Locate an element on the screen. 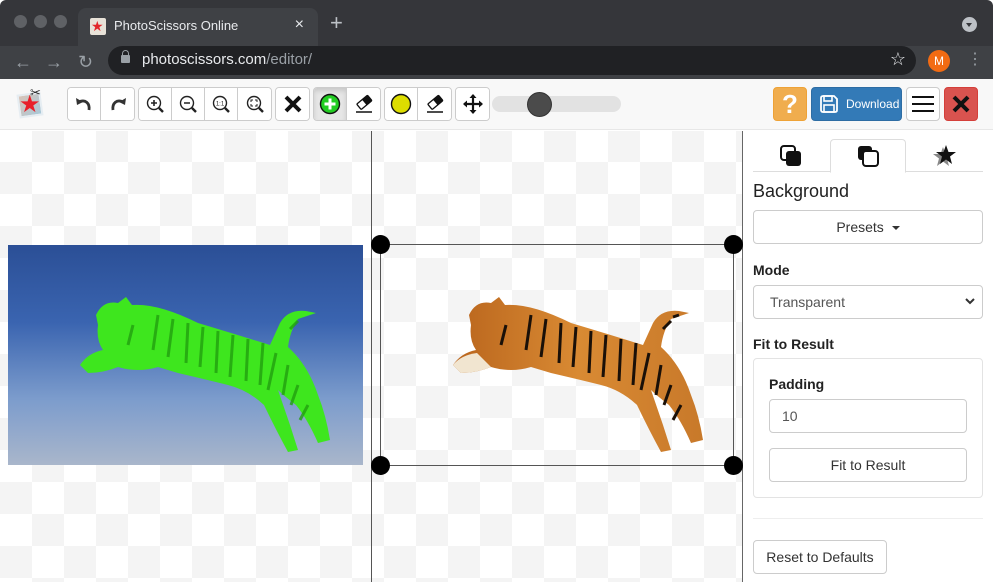 The height and width of the screenshot is (582, 993). window-zoom-dot is located at coordinates (60, 21).